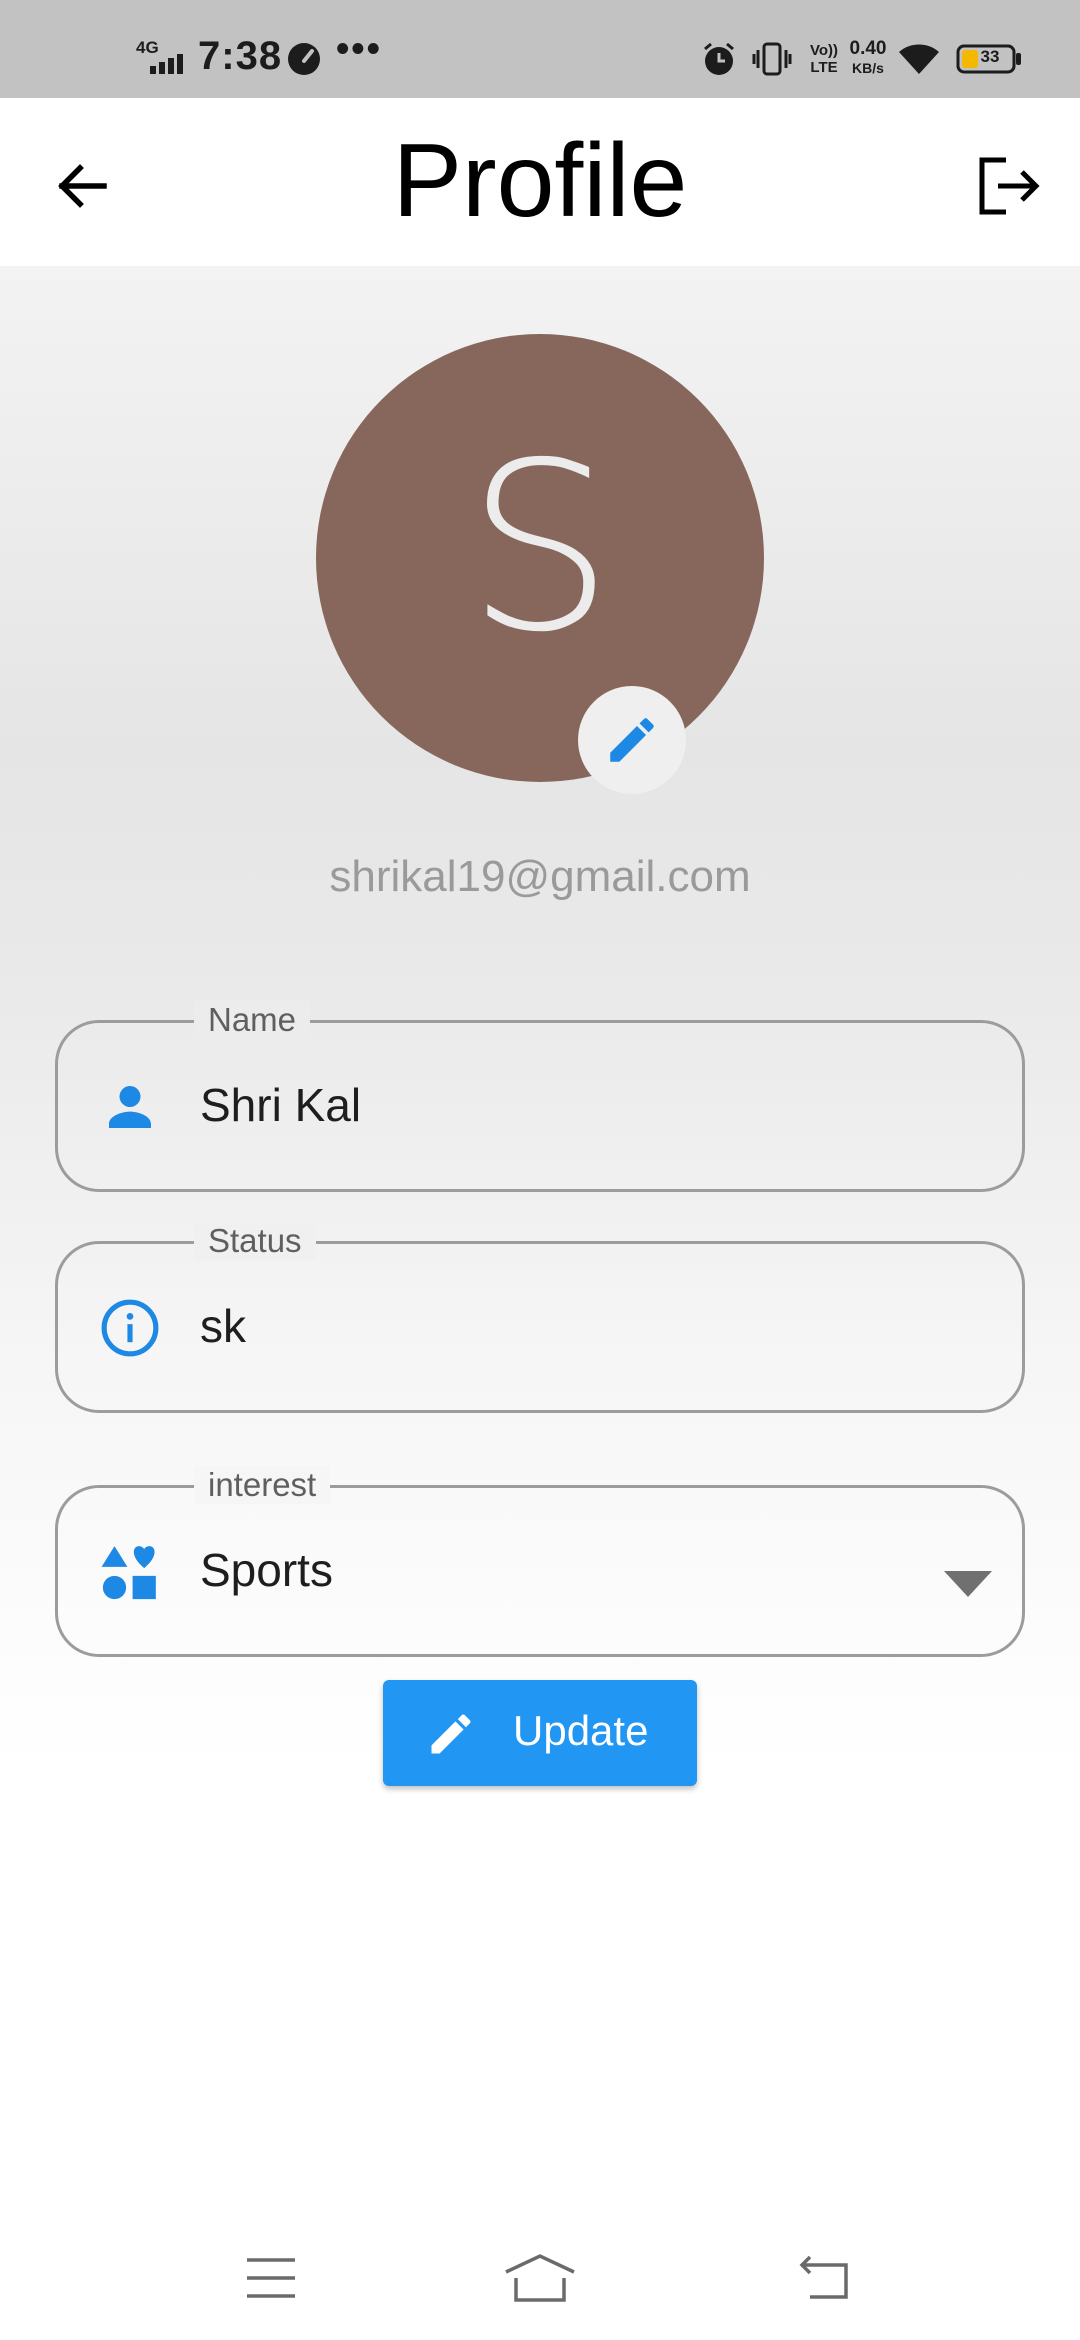 Image resolution: width=1080 pixels, height=2340 pixels. I want to click on email-text: shrikal19@gmail.com, so click(540, 876).